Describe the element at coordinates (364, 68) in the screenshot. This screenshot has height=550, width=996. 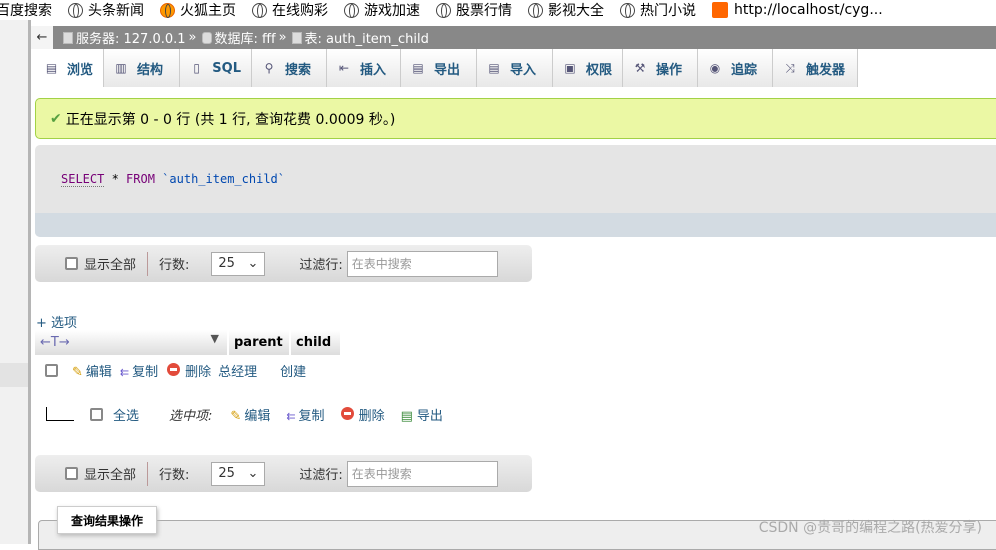
I see `tab-insert: ⇤ 插入` at that location.